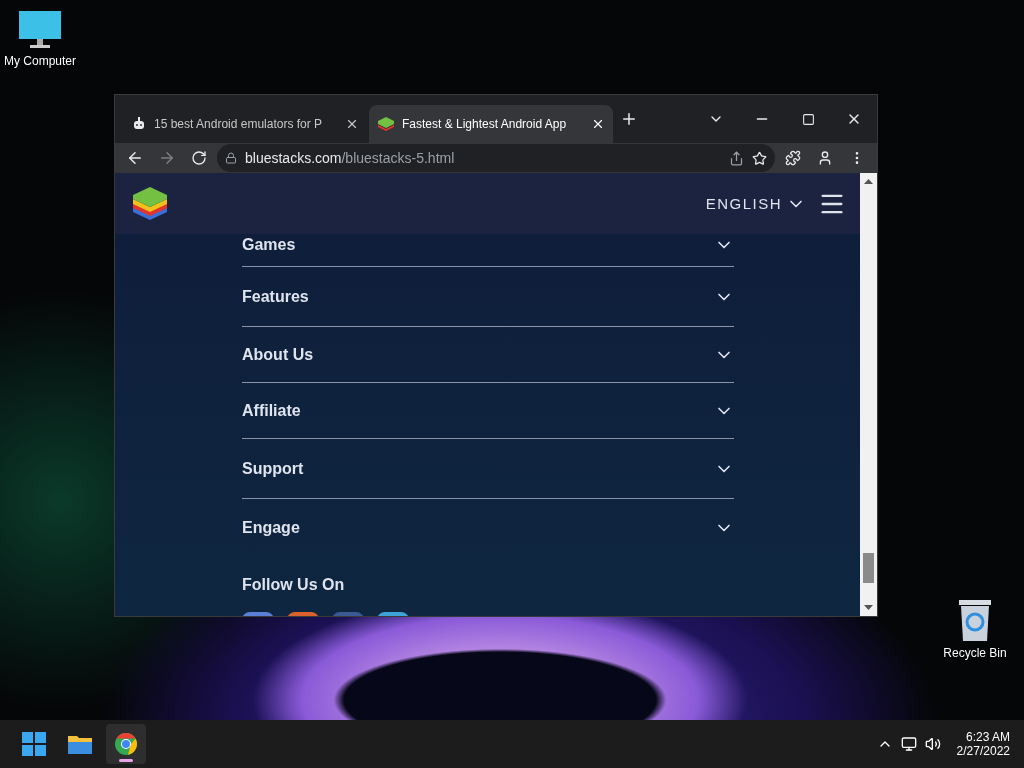  I want to click on desktop-icon-label: My Computer, so click(40, 61).